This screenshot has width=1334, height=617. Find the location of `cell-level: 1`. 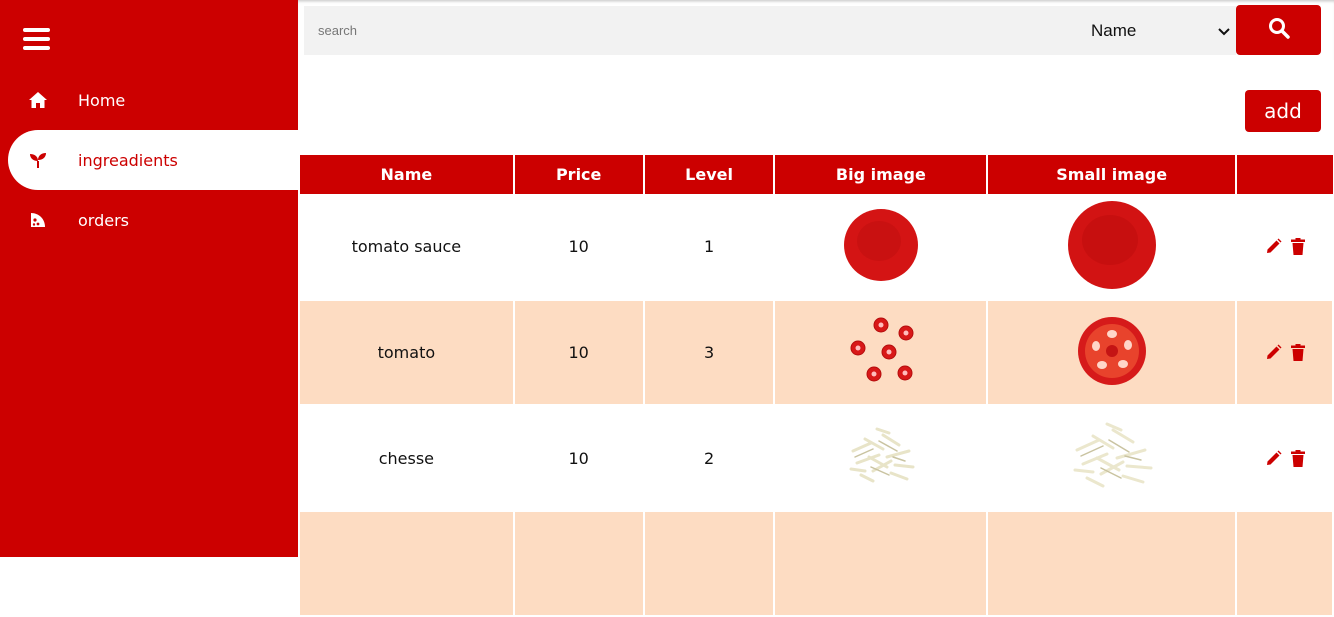

cell-level: 1 is located at coordinates (709, 247).